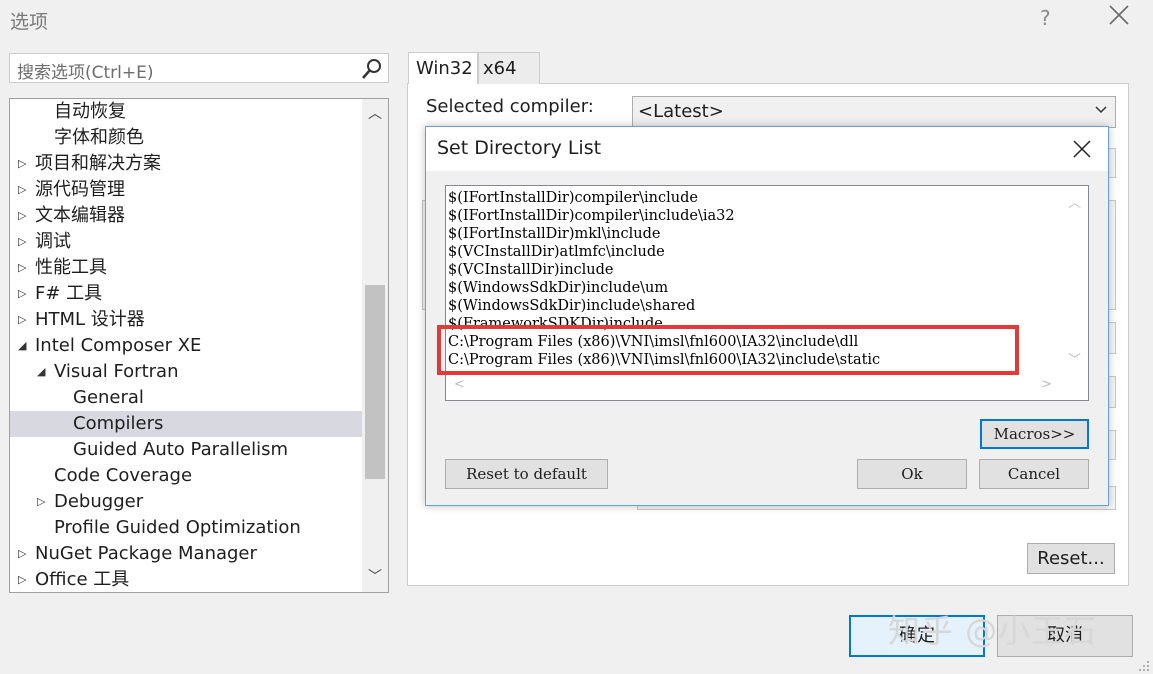  Describe the element at coordinates (82, 579) in the screenshot. I see `tree-item-label: Office 工具` at that location.